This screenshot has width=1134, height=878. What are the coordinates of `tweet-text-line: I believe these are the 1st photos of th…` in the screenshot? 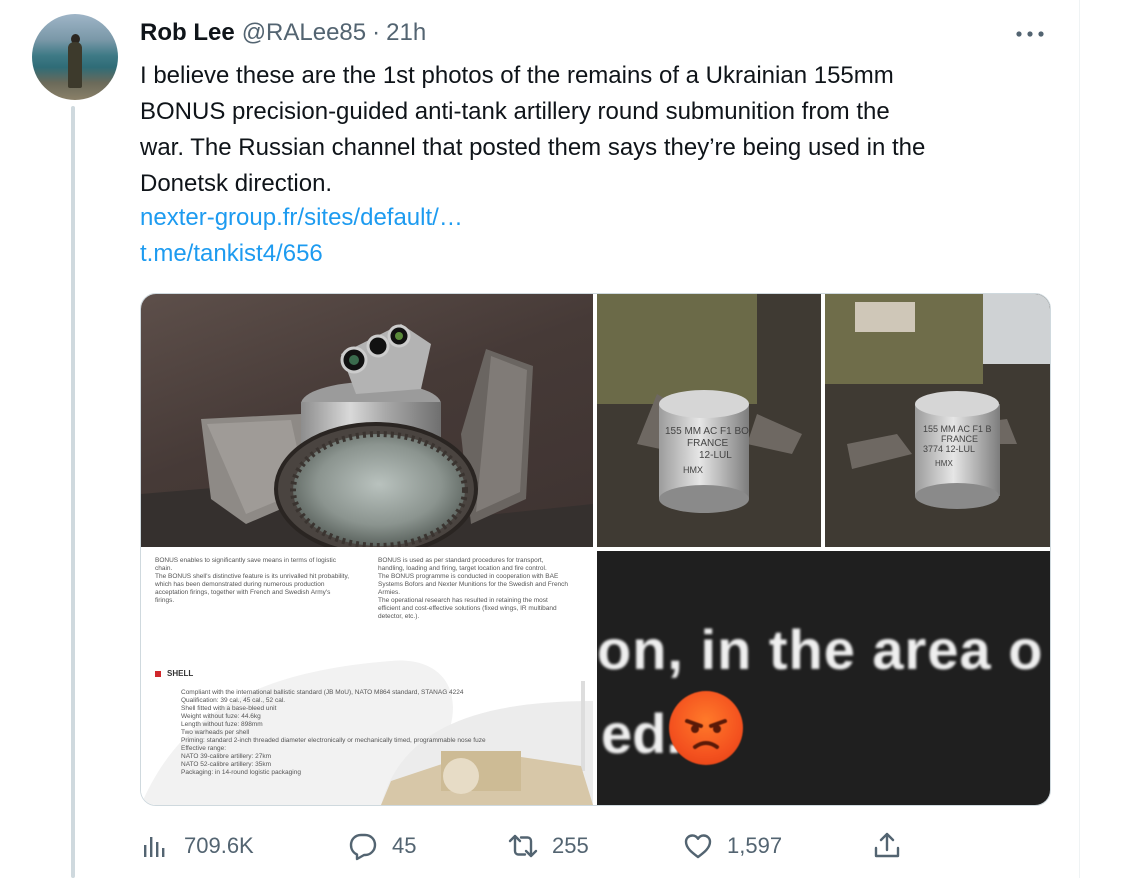 It's located at (517, 75).